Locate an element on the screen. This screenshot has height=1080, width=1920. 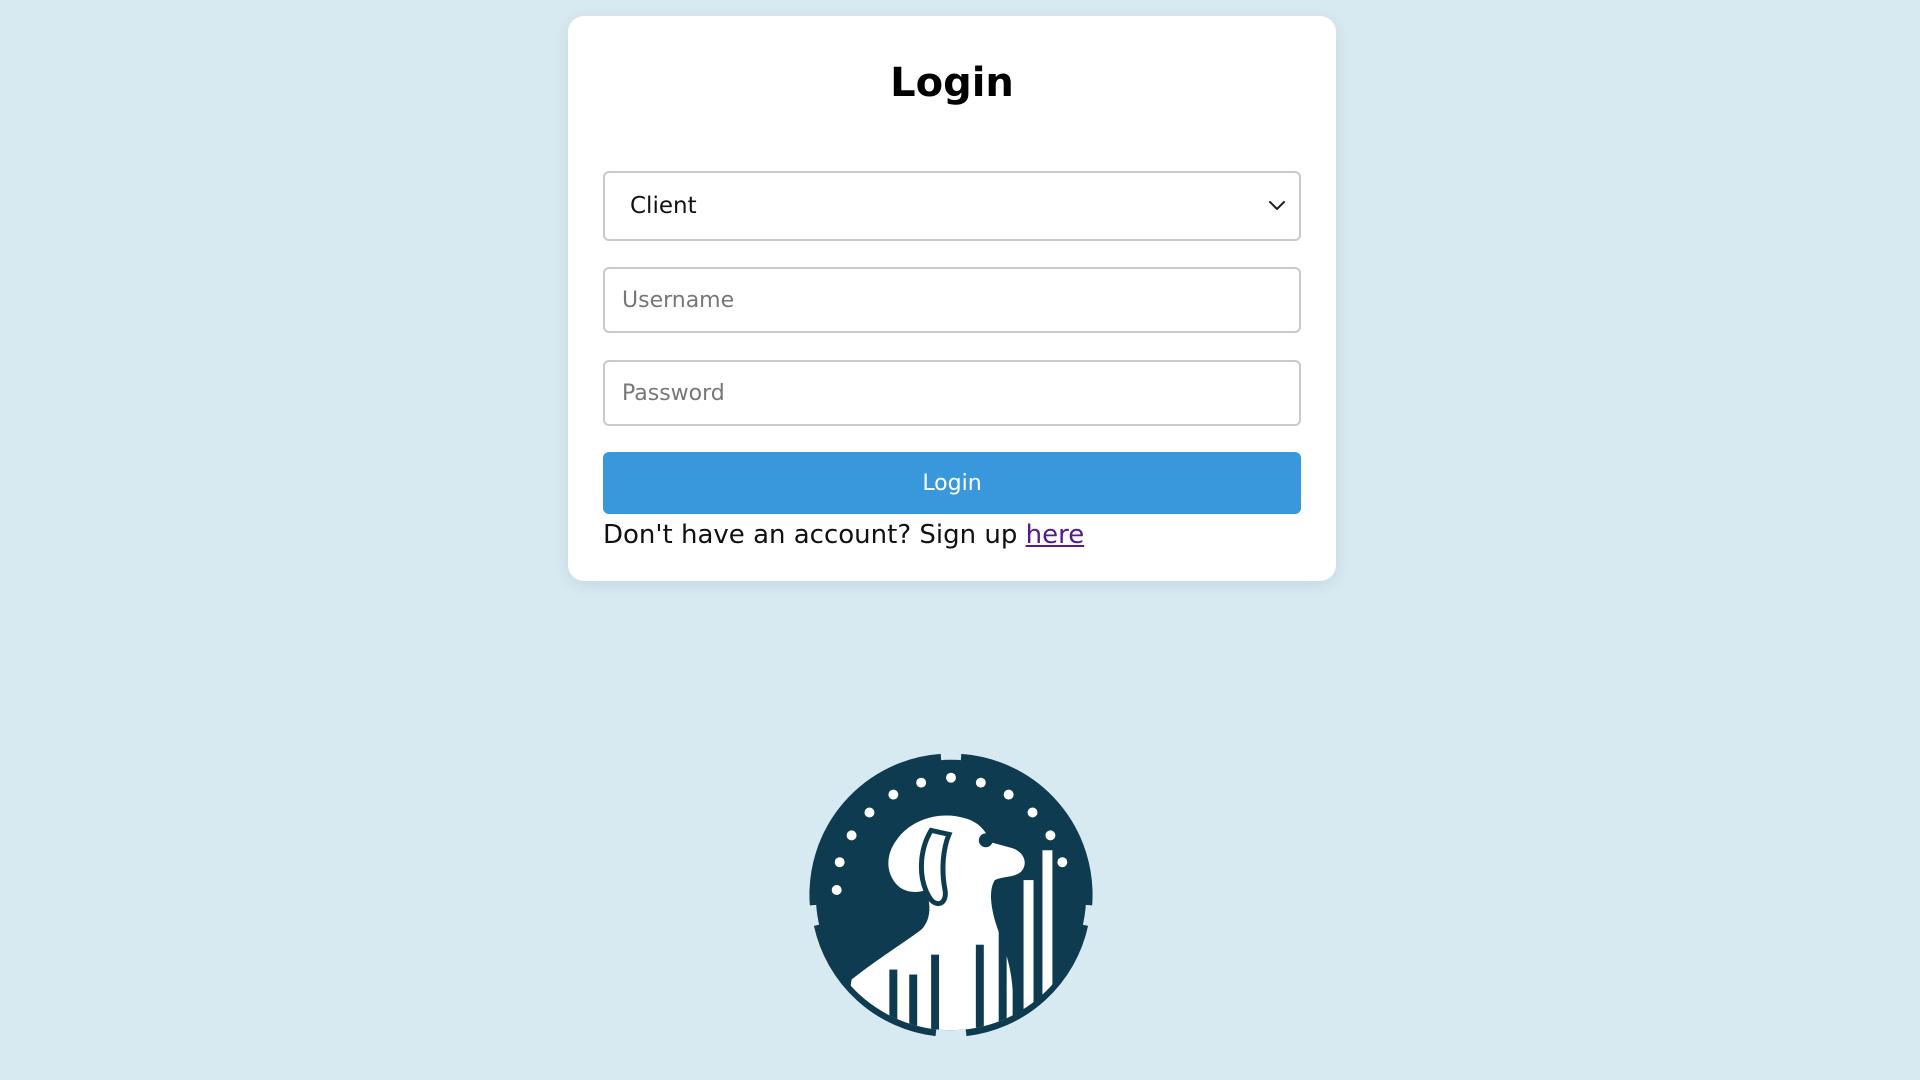
login-title: Login is located at coordinates (952, 83).